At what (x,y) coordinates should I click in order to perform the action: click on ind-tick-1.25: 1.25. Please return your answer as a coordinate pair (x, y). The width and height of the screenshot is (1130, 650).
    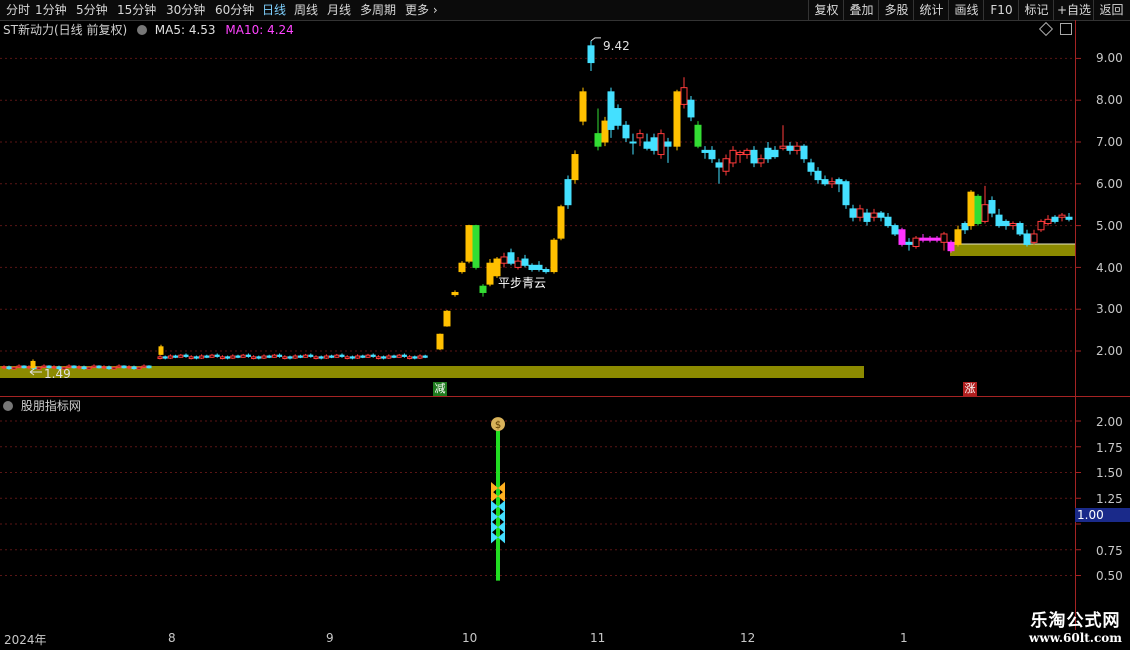
    Looking at the image, I should click on (1109, 499).